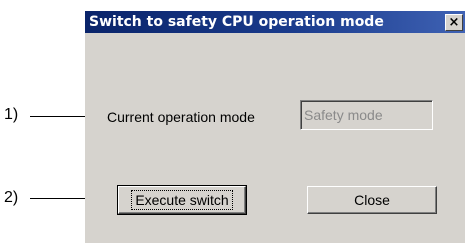  Describe the element at coordinates (372, 200) in the screenshot. I see `close-button: Close` at that location.